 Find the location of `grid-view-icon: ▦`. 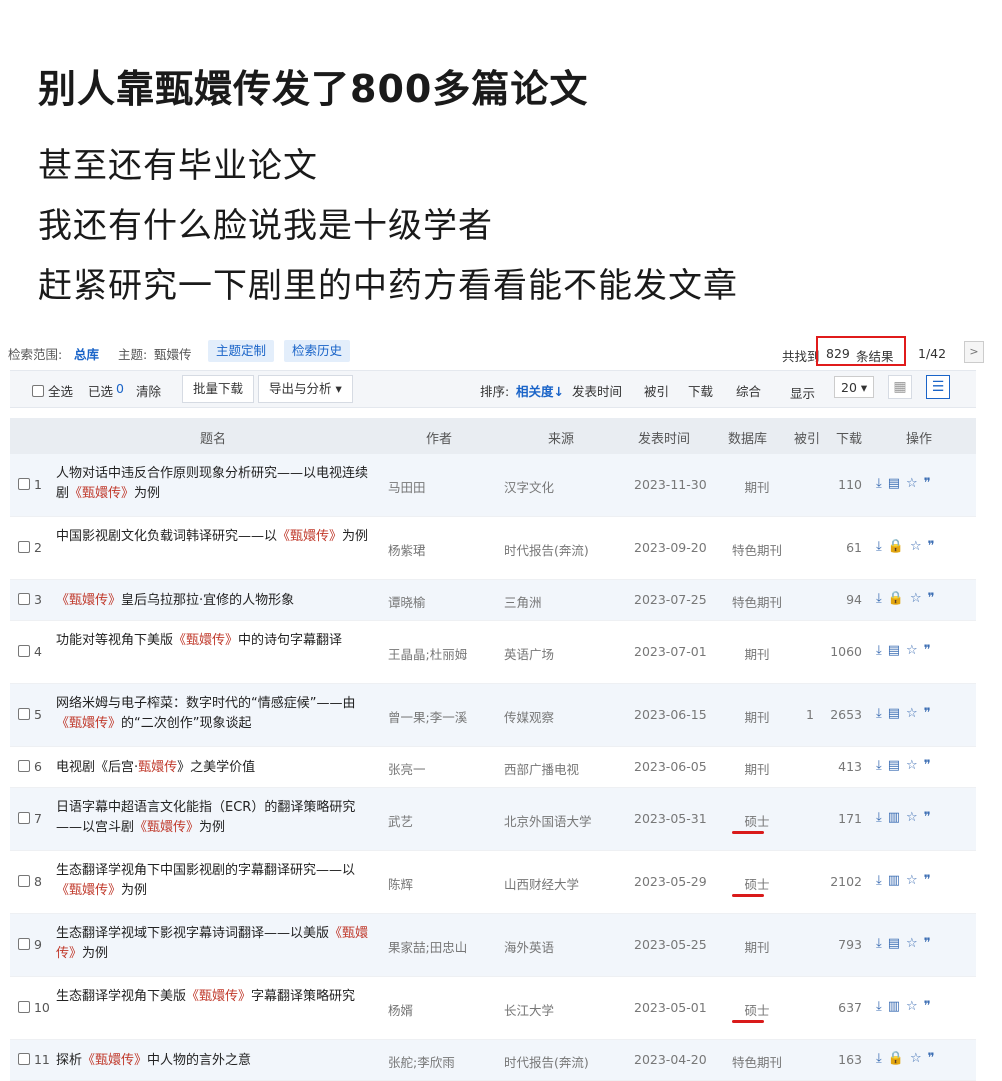

grid-view-icon: ▦ is located at coordinates (900, 387).